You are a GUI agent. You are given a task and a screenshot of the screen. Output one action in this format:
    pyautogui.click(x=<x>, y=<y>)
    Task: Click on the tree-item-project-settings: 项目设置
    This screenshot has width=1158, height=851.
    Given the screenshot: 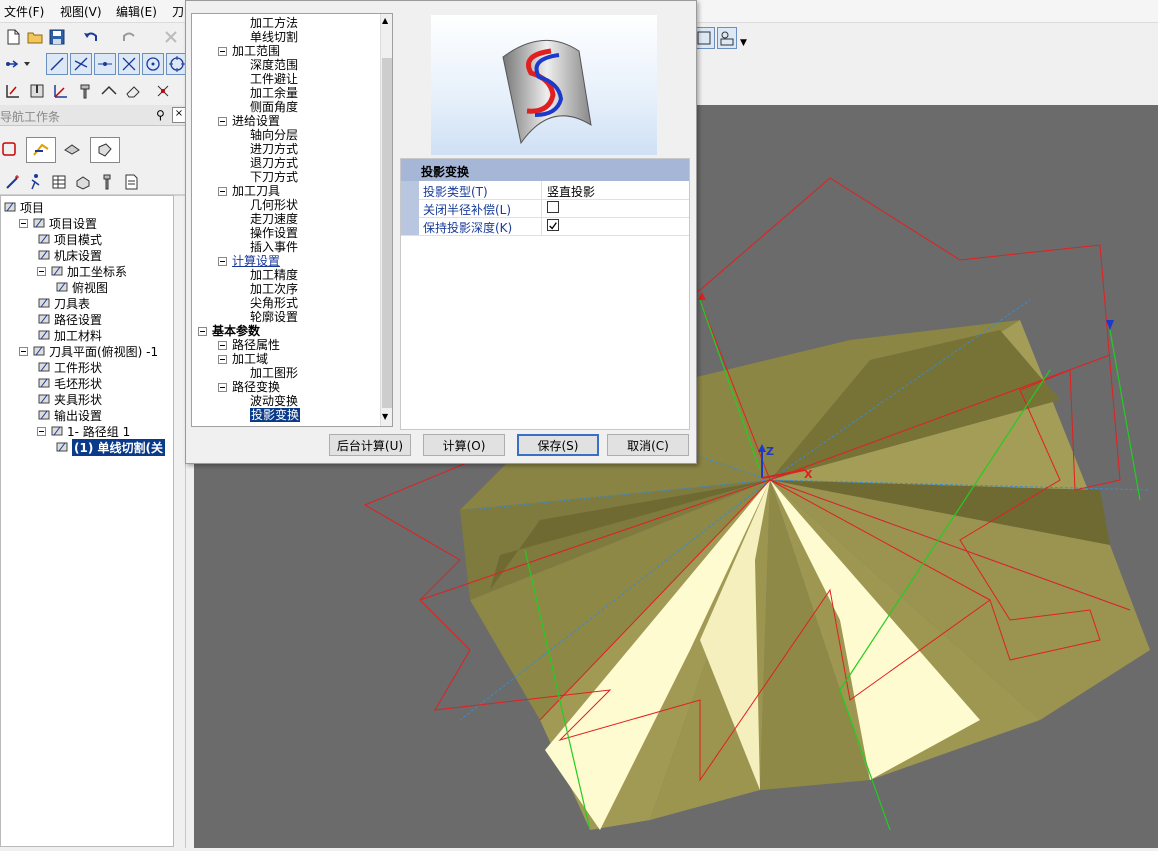 What is the action you would take?
    pyautogui.click(x=58, y=223)
    